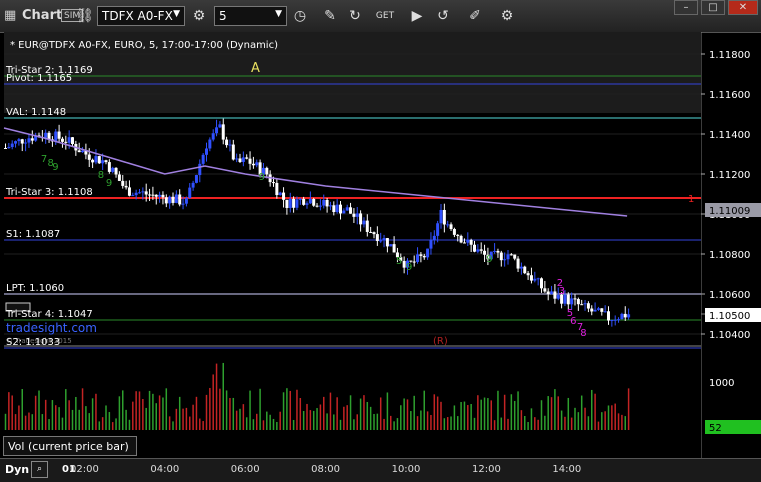 This screenshot has width=761, height=482. Describe the element at coordinates (729, 175) in the screenshot. I see `price-axis-label: 1.11200` at that location.